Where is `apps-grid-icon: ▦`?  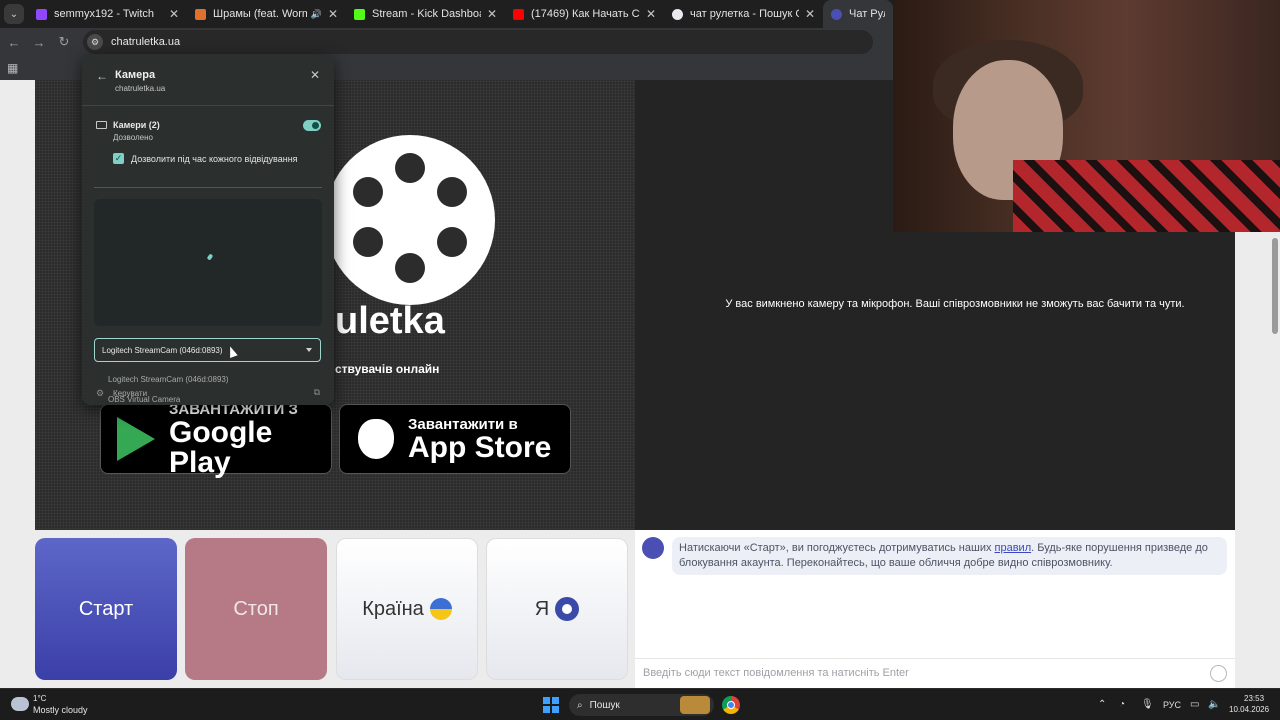 apps-grid-icon: ▦ is located at coordinates (12, 68).